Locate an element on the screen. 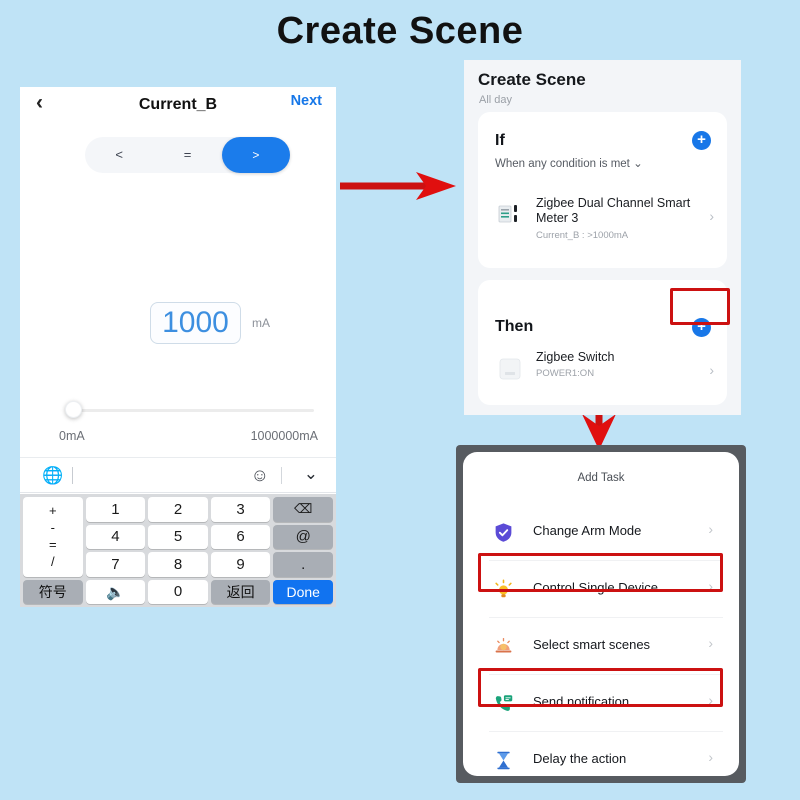 Image resolution: width=800 pixels, height=800 pixels. then-heading: Then is located at coordinates (514, 326).